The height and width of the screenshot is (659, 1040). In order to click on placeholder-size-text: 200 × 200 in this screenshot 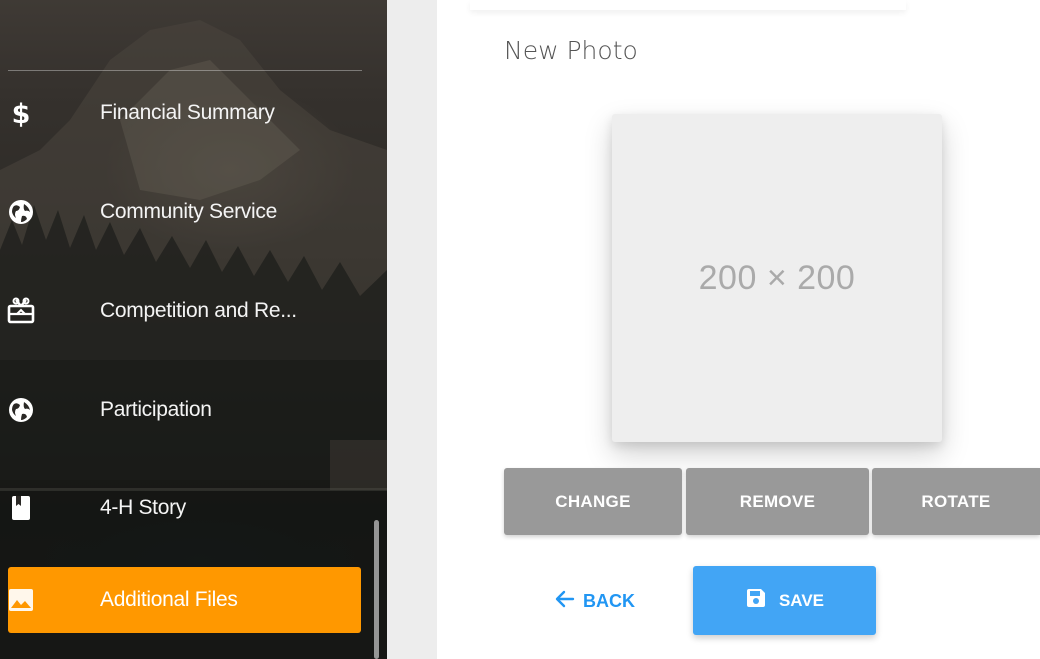, I will do `click(777, 277)`.